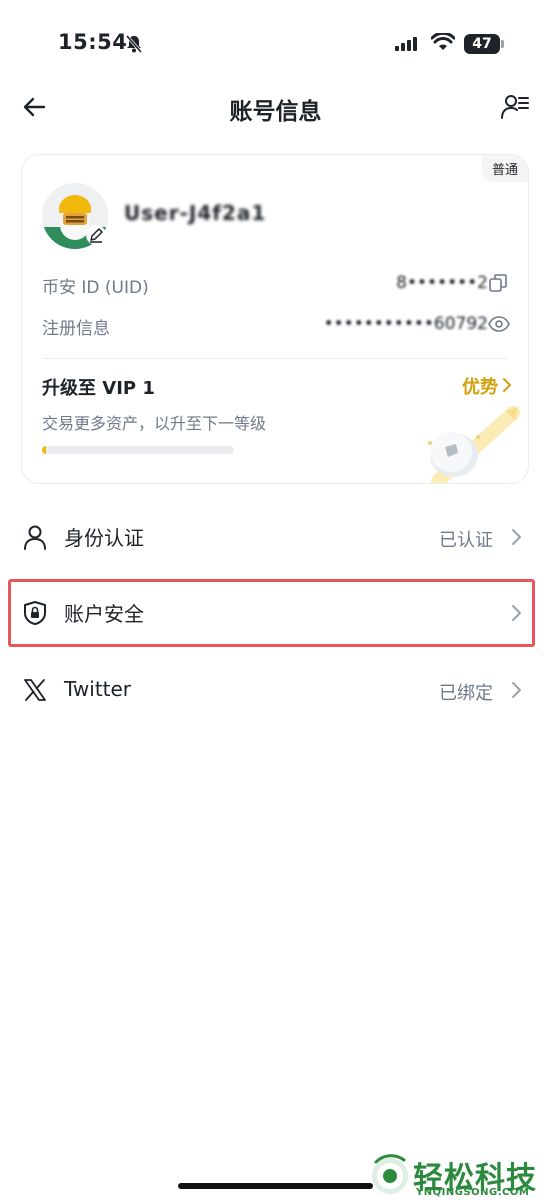 This screenshot has height=1204, width=551. I want to click on vip-benefits-link: 优势, so click(480, 386).